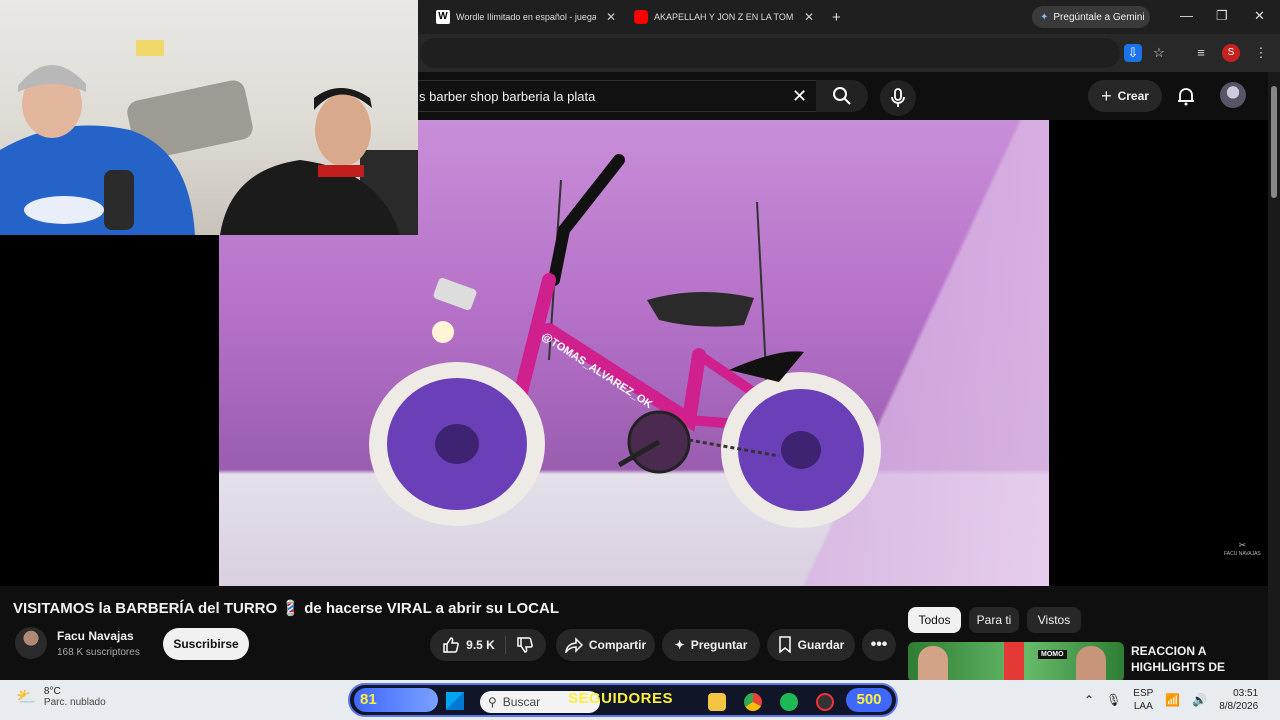  I want to click on suggested-video-title: REACCION A HIGHLIGHTS DE, so click(1196, 662).